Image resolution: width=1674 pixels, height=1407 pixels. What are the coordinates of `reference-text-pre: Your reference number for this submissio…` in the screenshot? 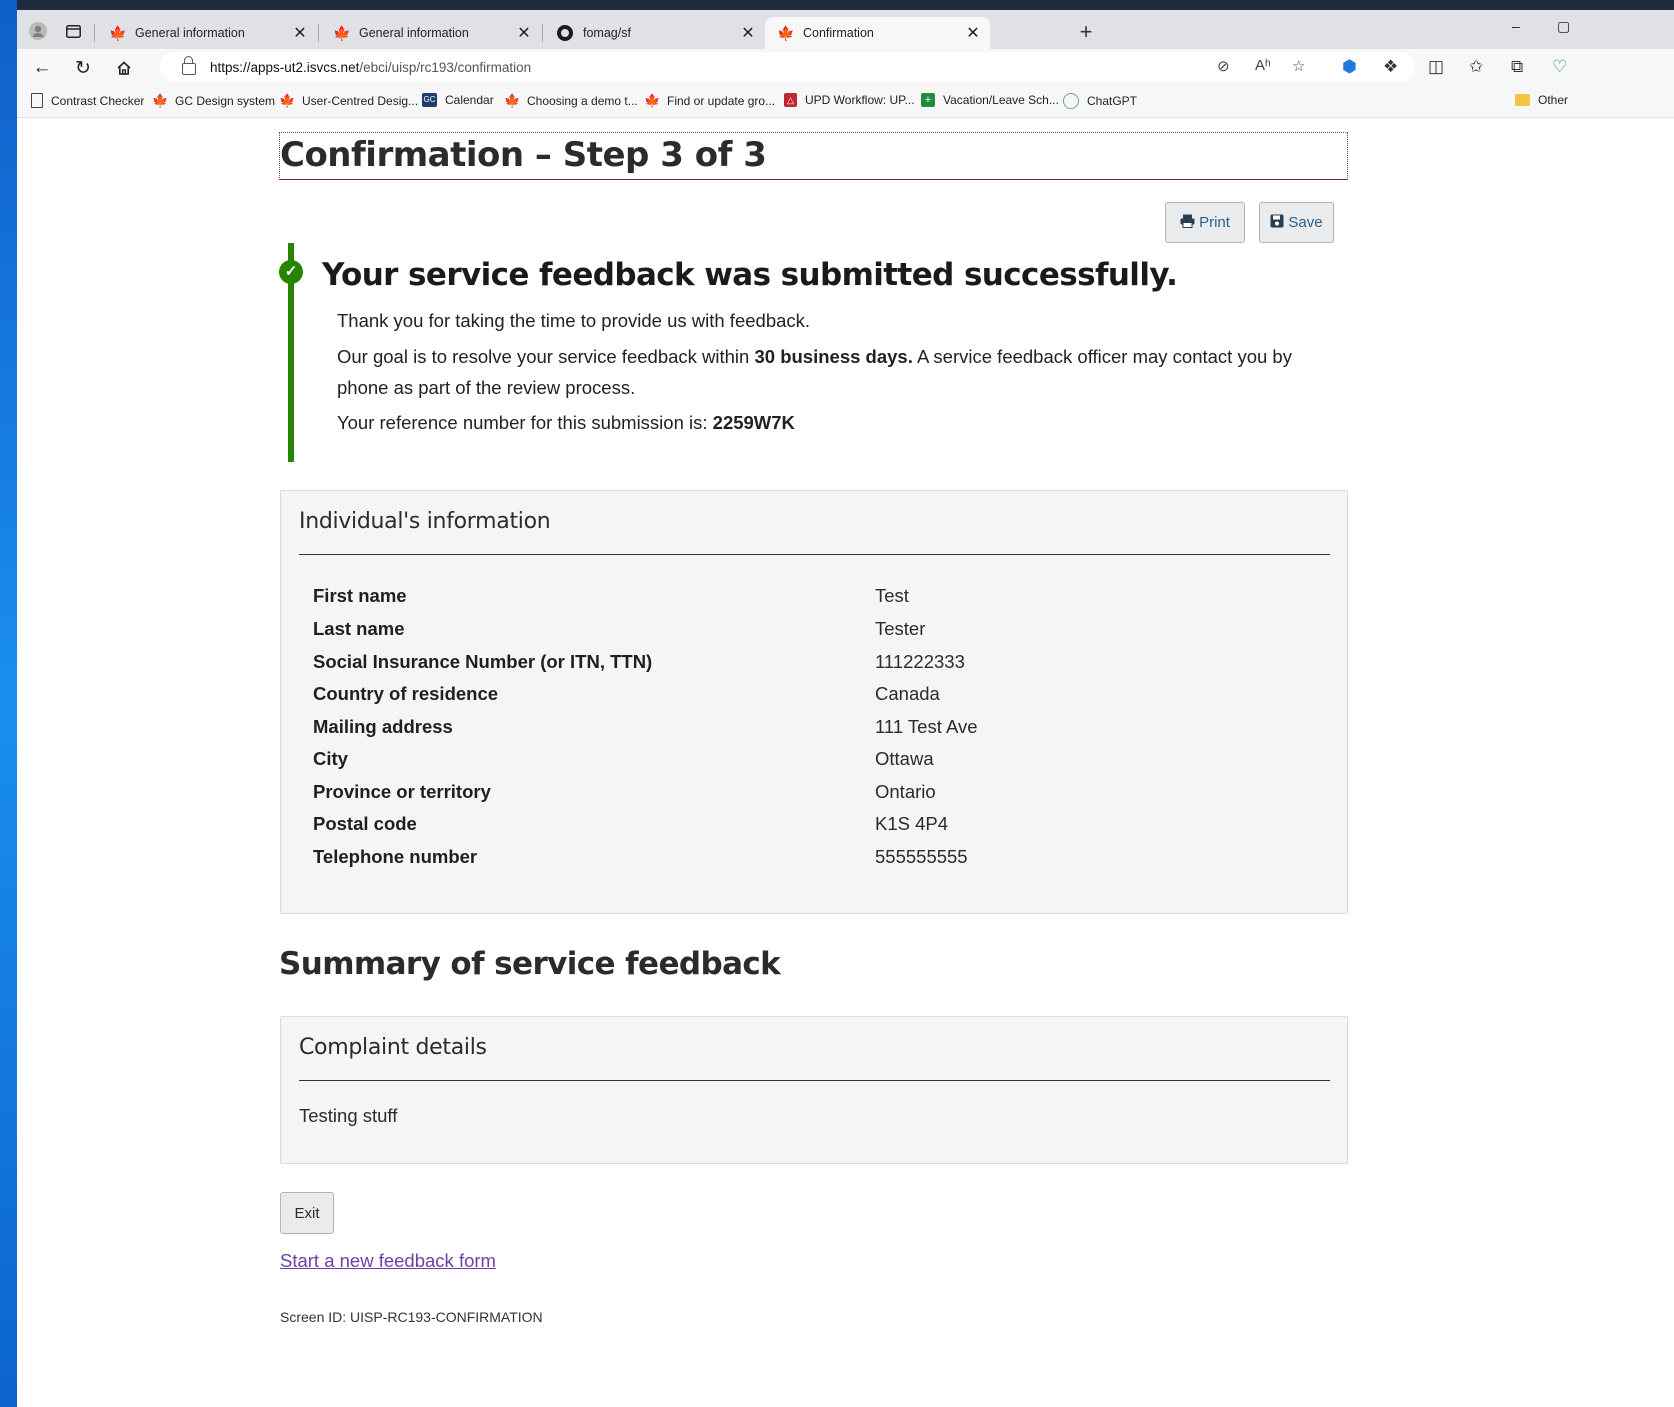 It's located at (525, 422).